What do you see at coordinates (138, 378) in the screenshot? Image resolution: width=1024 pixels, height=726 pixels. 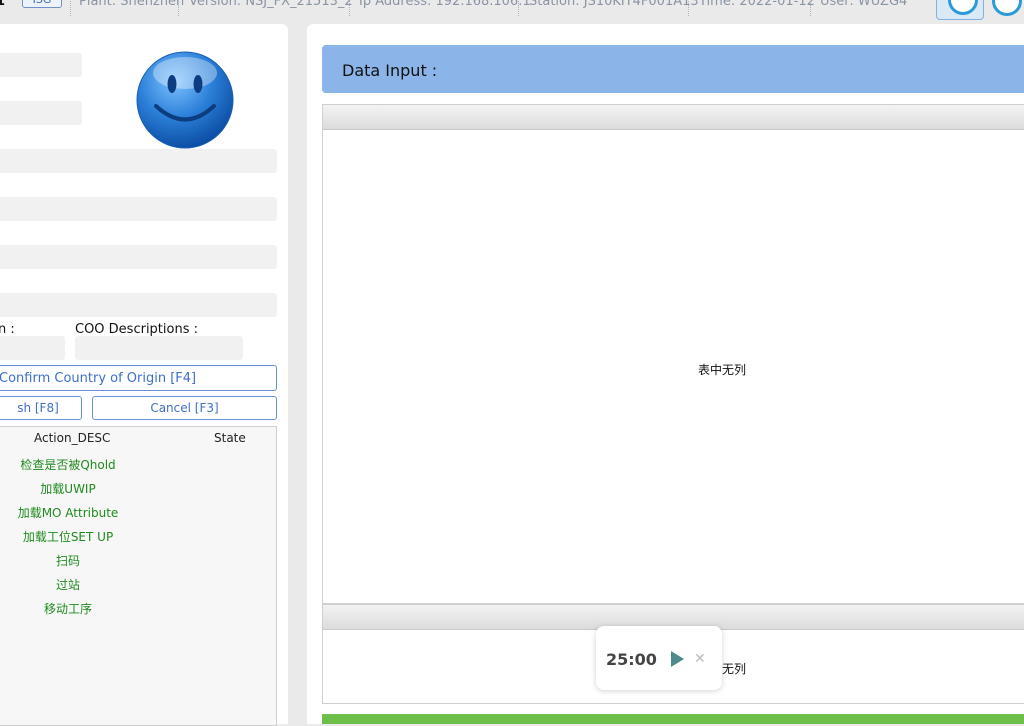 I see `confirm-country-of-origin-button: Confirm Country of Origin [F4]` at bounding box center [138, 378].